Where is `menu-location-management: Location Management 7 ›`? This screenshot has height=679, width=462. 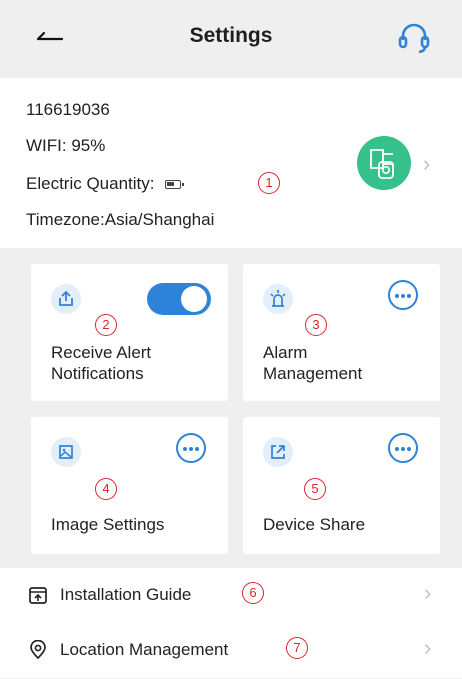
menu-location-management: Location Management 7 › is located at coordinates (231, 650).